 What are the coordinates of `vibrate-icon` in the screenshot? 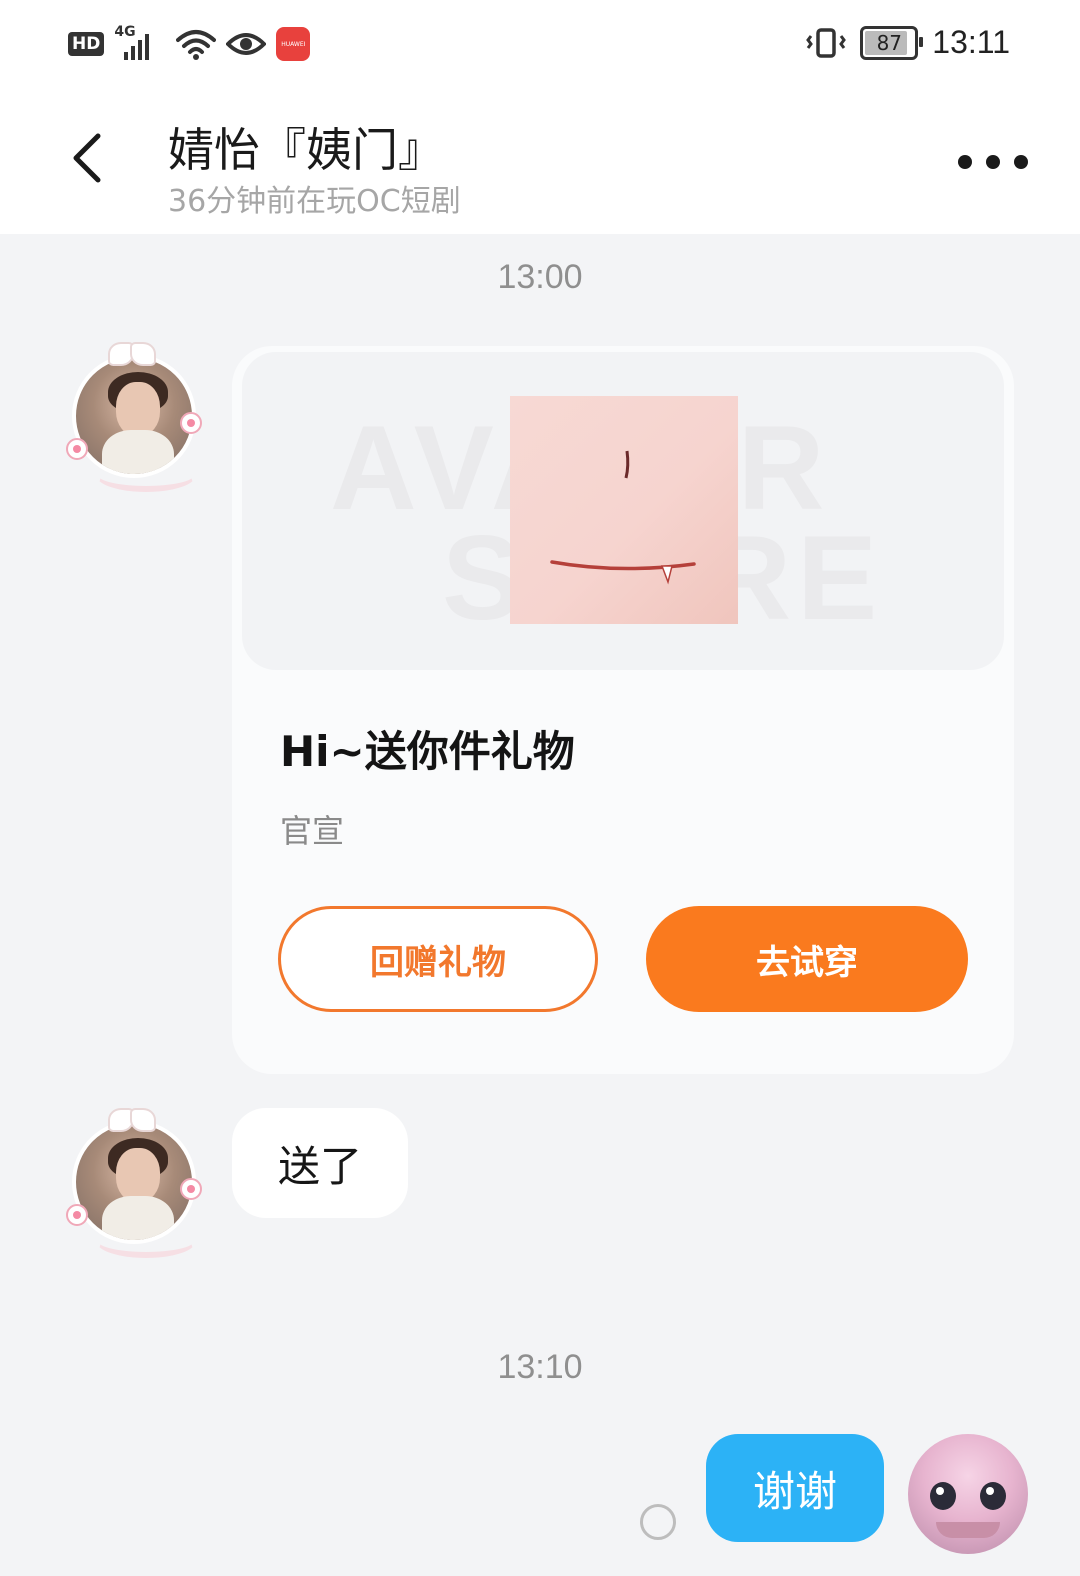 It's located at (826, 42).